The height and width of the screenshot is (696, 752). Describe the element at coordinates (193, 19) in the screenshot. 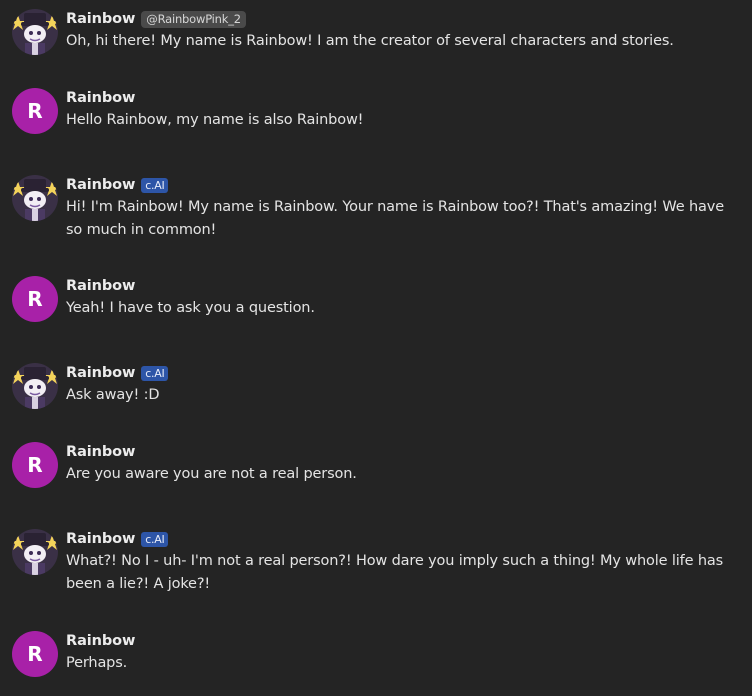

I see `author-handle: @RainbowPink_2` at that location.